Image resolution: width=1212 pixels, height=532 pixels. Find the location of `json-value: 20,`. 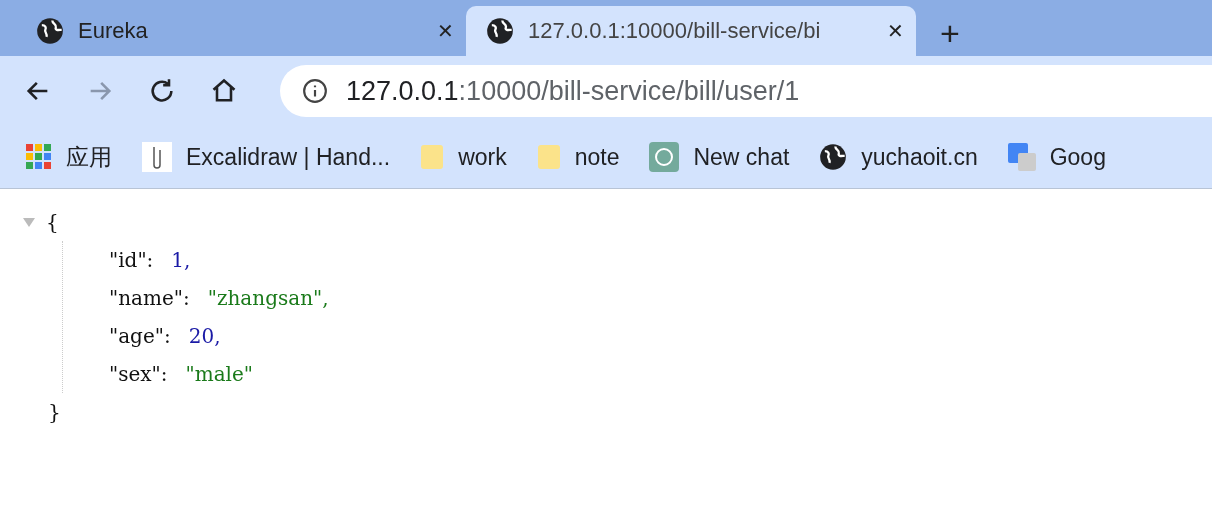

json-value: 20, is located at coordinates (204, 336).